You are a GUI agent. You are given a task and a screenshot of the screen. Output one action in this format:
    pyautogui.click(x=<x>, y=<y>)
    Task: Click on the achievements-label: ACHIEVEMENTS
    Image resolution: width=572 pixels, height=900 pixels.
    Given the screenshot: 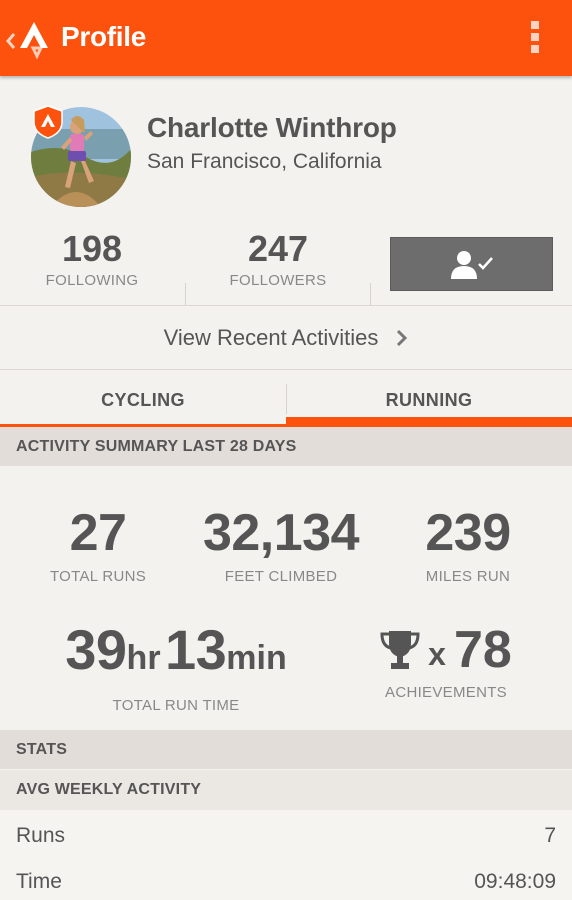 What is the action you would take?
    pyautogui.click(x=446, y=692)
    